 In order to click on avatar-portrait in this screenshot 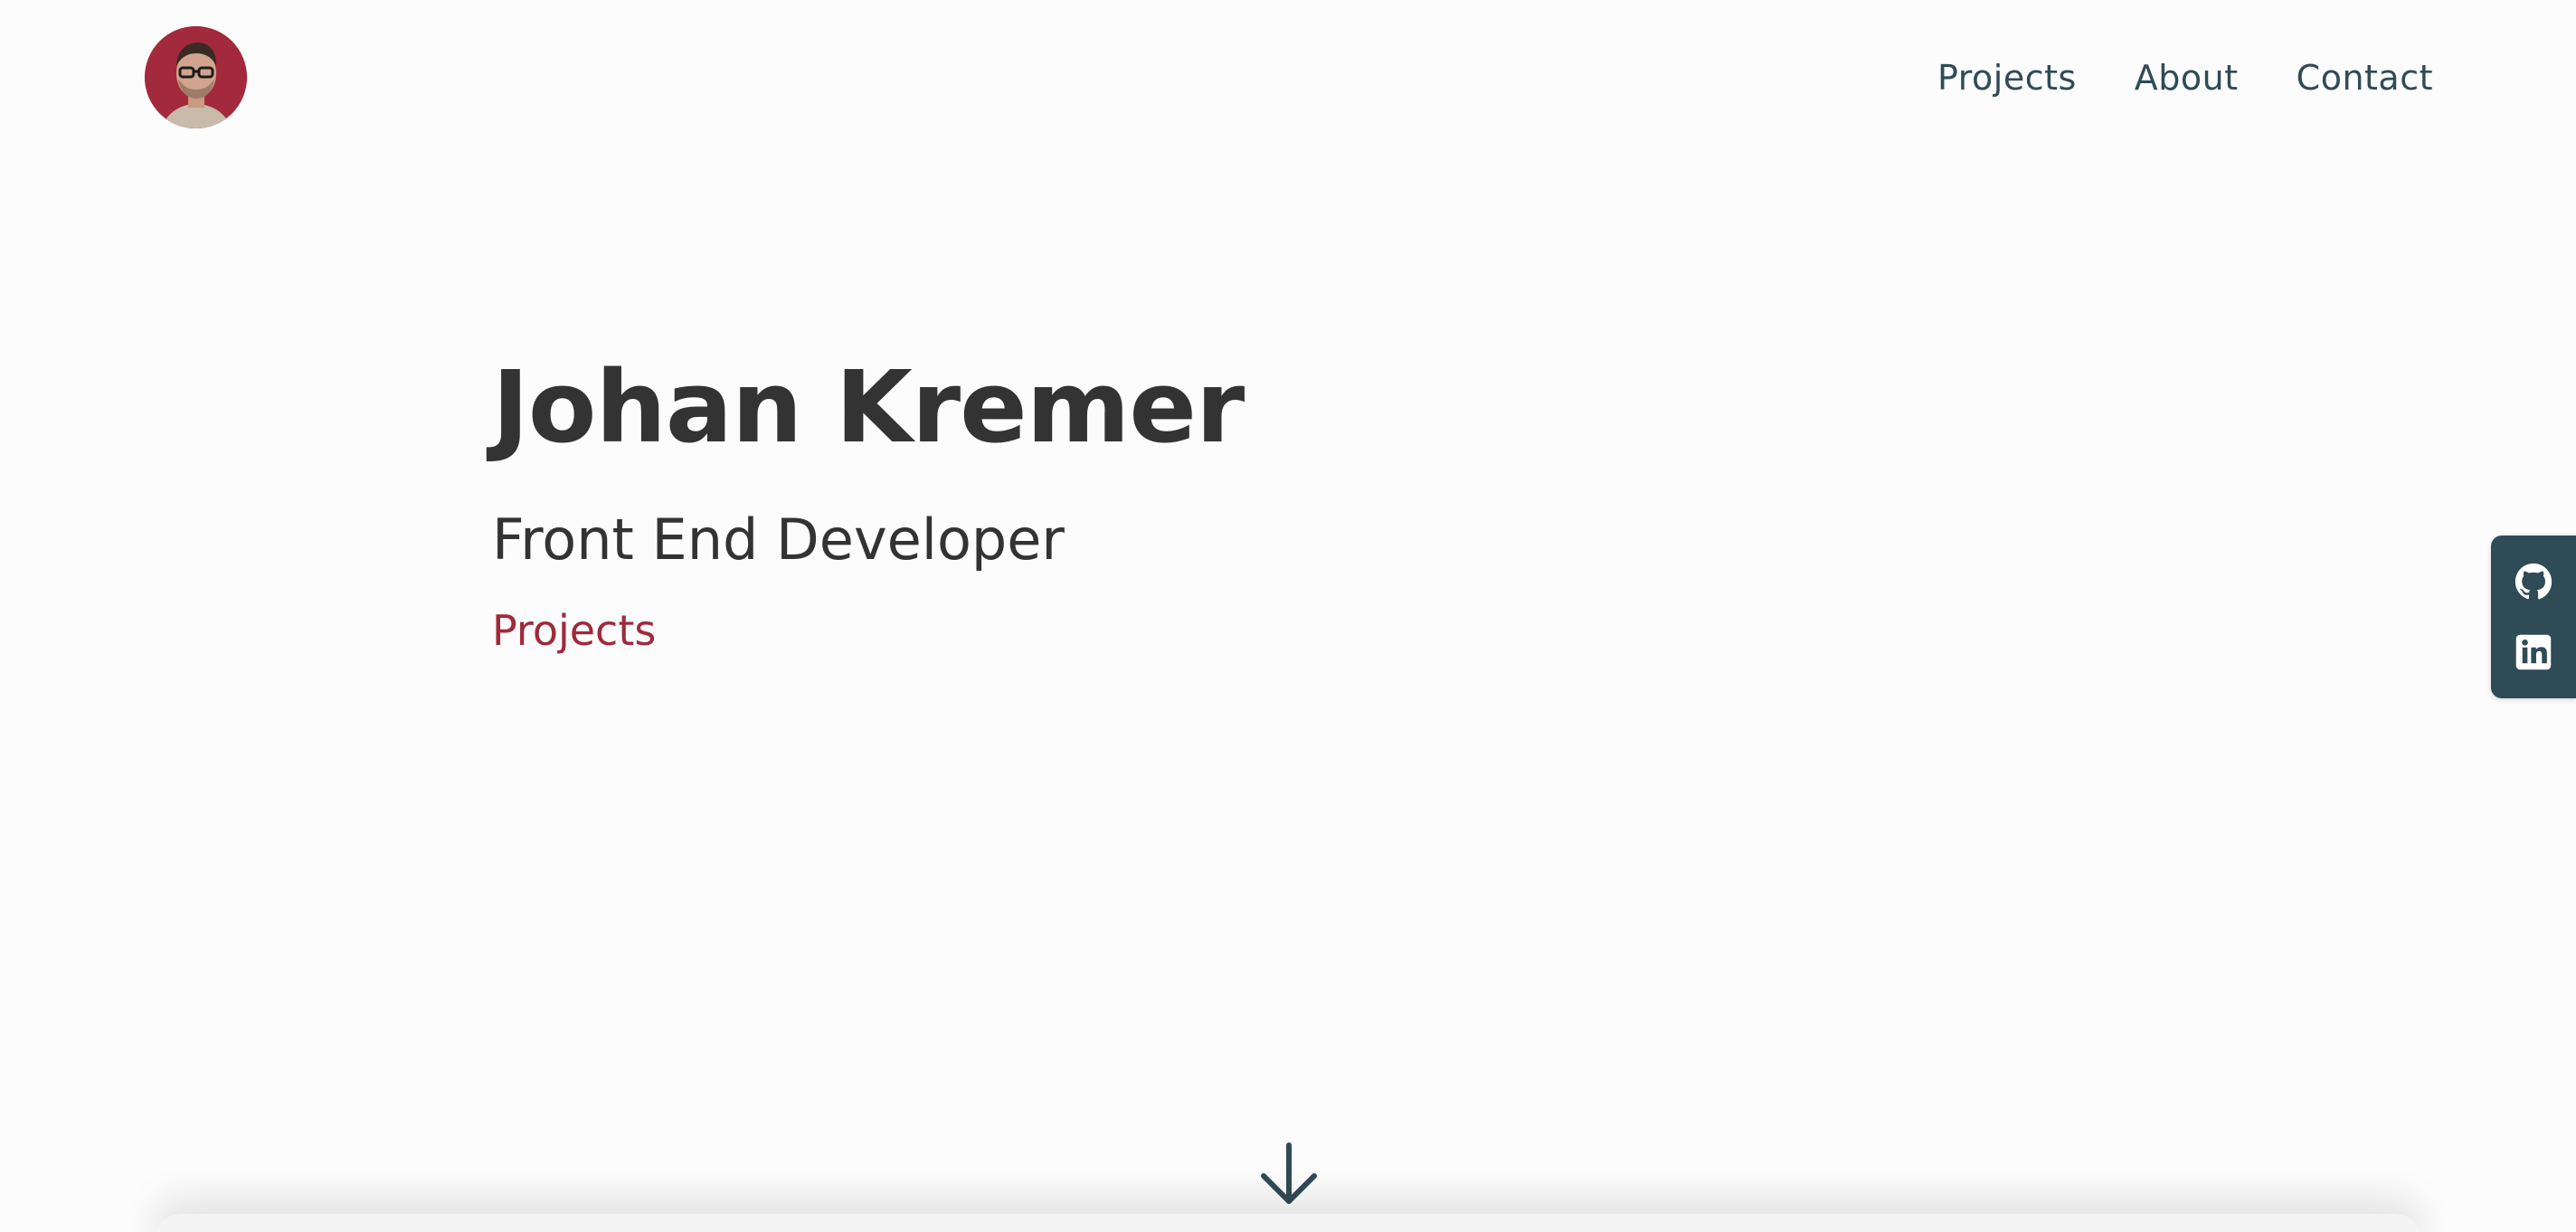, I will do `click(196, 77)`.